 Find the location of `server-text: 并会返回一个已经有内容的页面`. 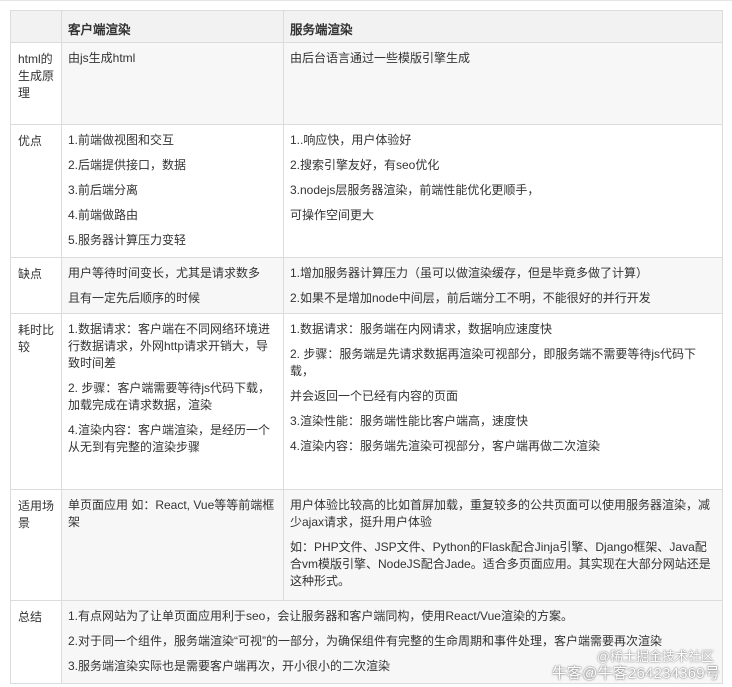

server-text: 并会返回一个已经有内容的页面 is located at coordinates (374, 396).